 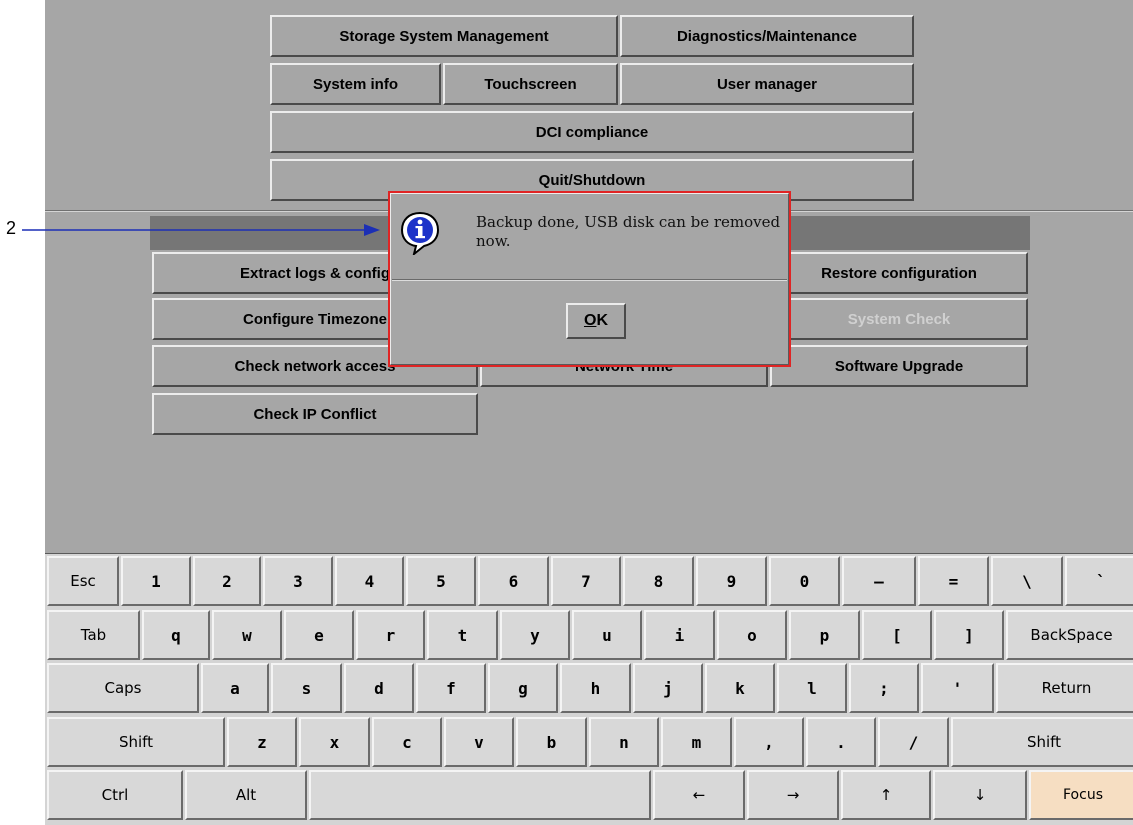 What do you see at coordinates (315, 273) in the screenshot?
I see `extract-logs-label: Extract logs & config` at bounding box center [315, 273].